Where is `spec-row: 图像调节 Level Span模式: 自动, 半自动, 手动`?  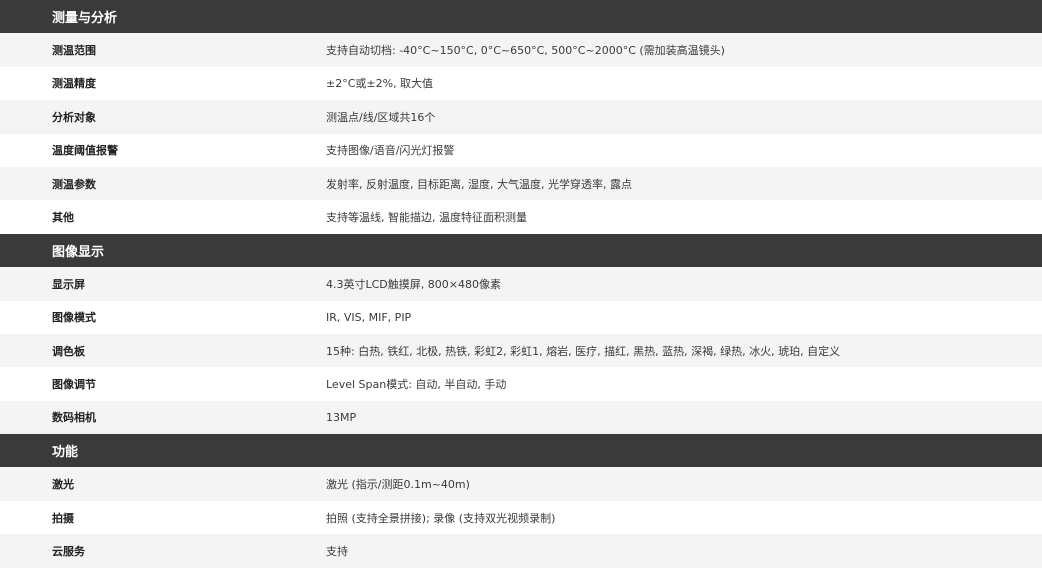 spec-row: 图像调节 Level Span模式: 自动, 半自动, 手动 is located at coordinates (521, 384).